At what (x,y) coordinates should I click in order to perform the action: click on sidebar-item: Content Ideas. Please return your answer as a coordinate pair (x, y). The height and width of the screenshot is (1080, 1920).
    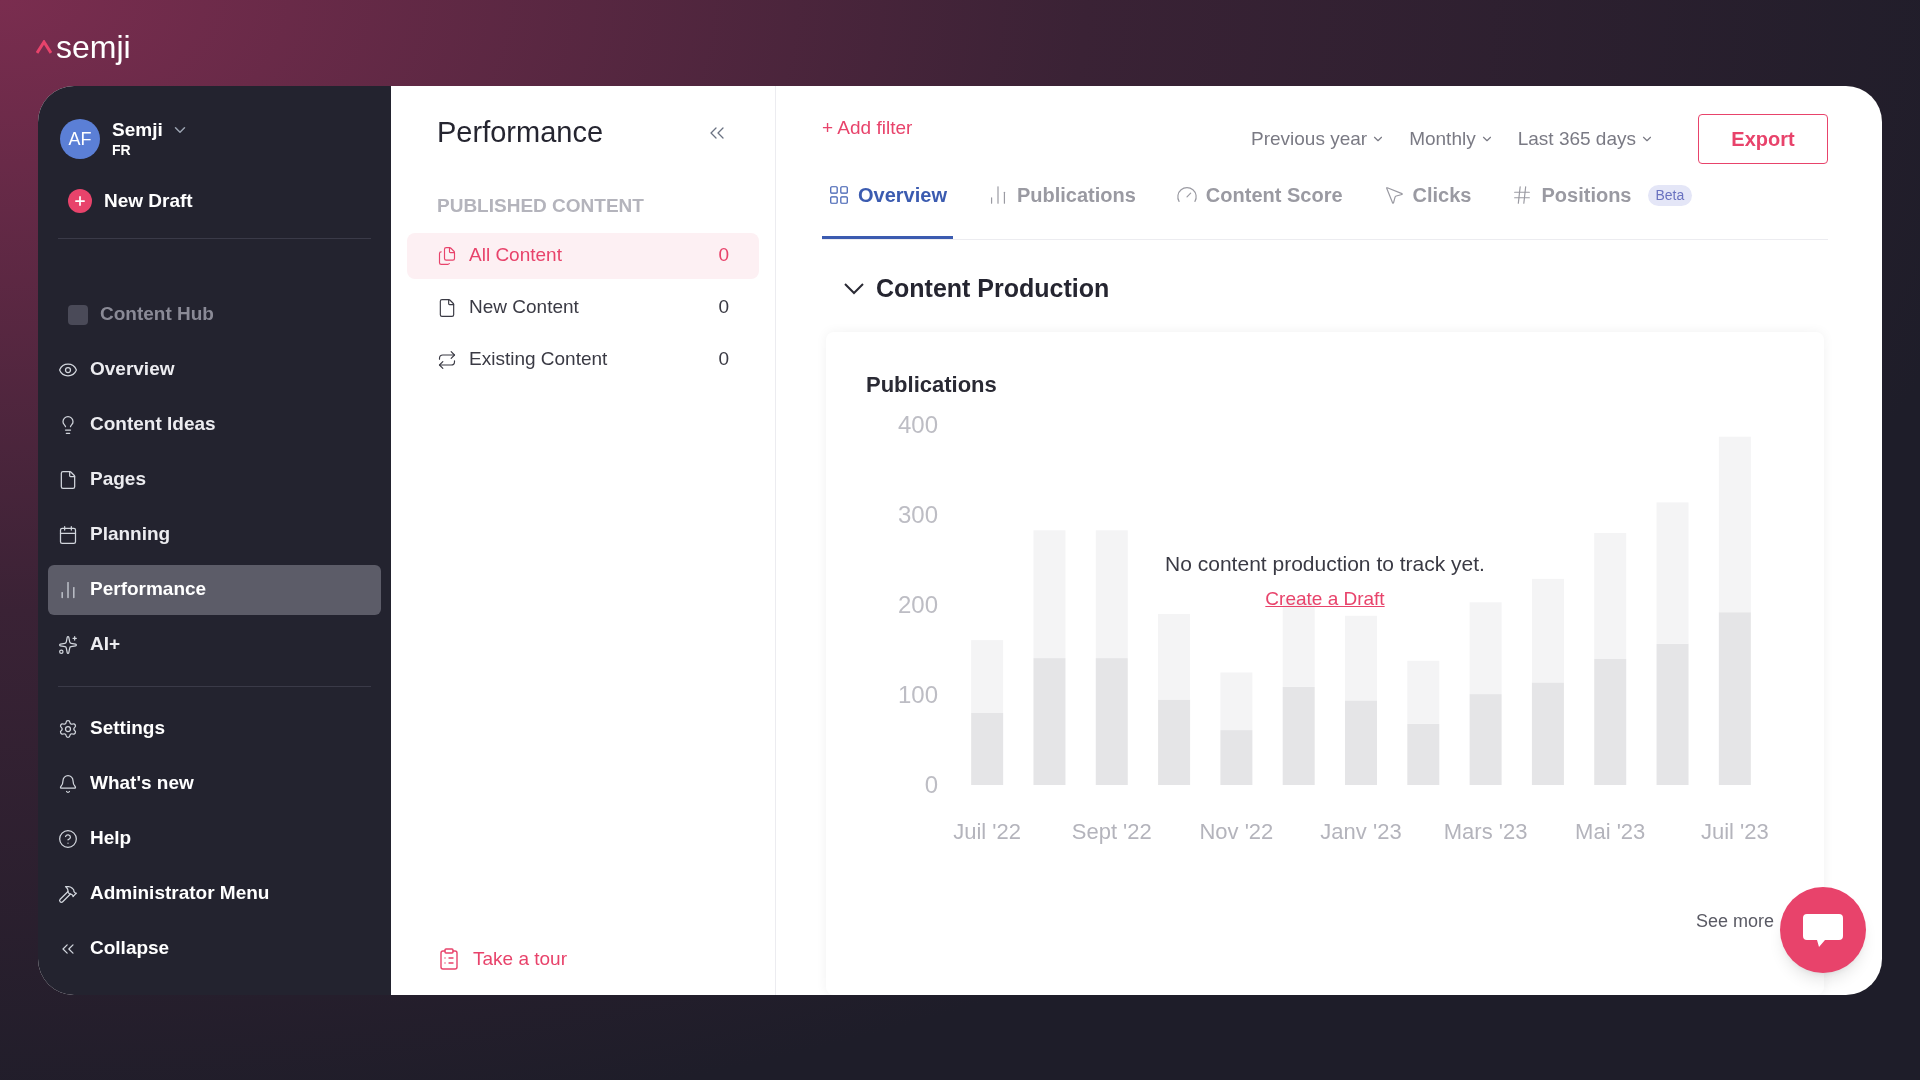
    Looking at the image, I should click on (214, 424).